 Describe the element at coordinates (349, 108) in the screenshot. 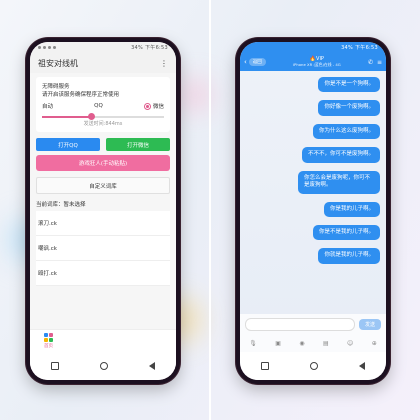

I see `chat-bubble: 你好像一个废狗啊。` at that location.